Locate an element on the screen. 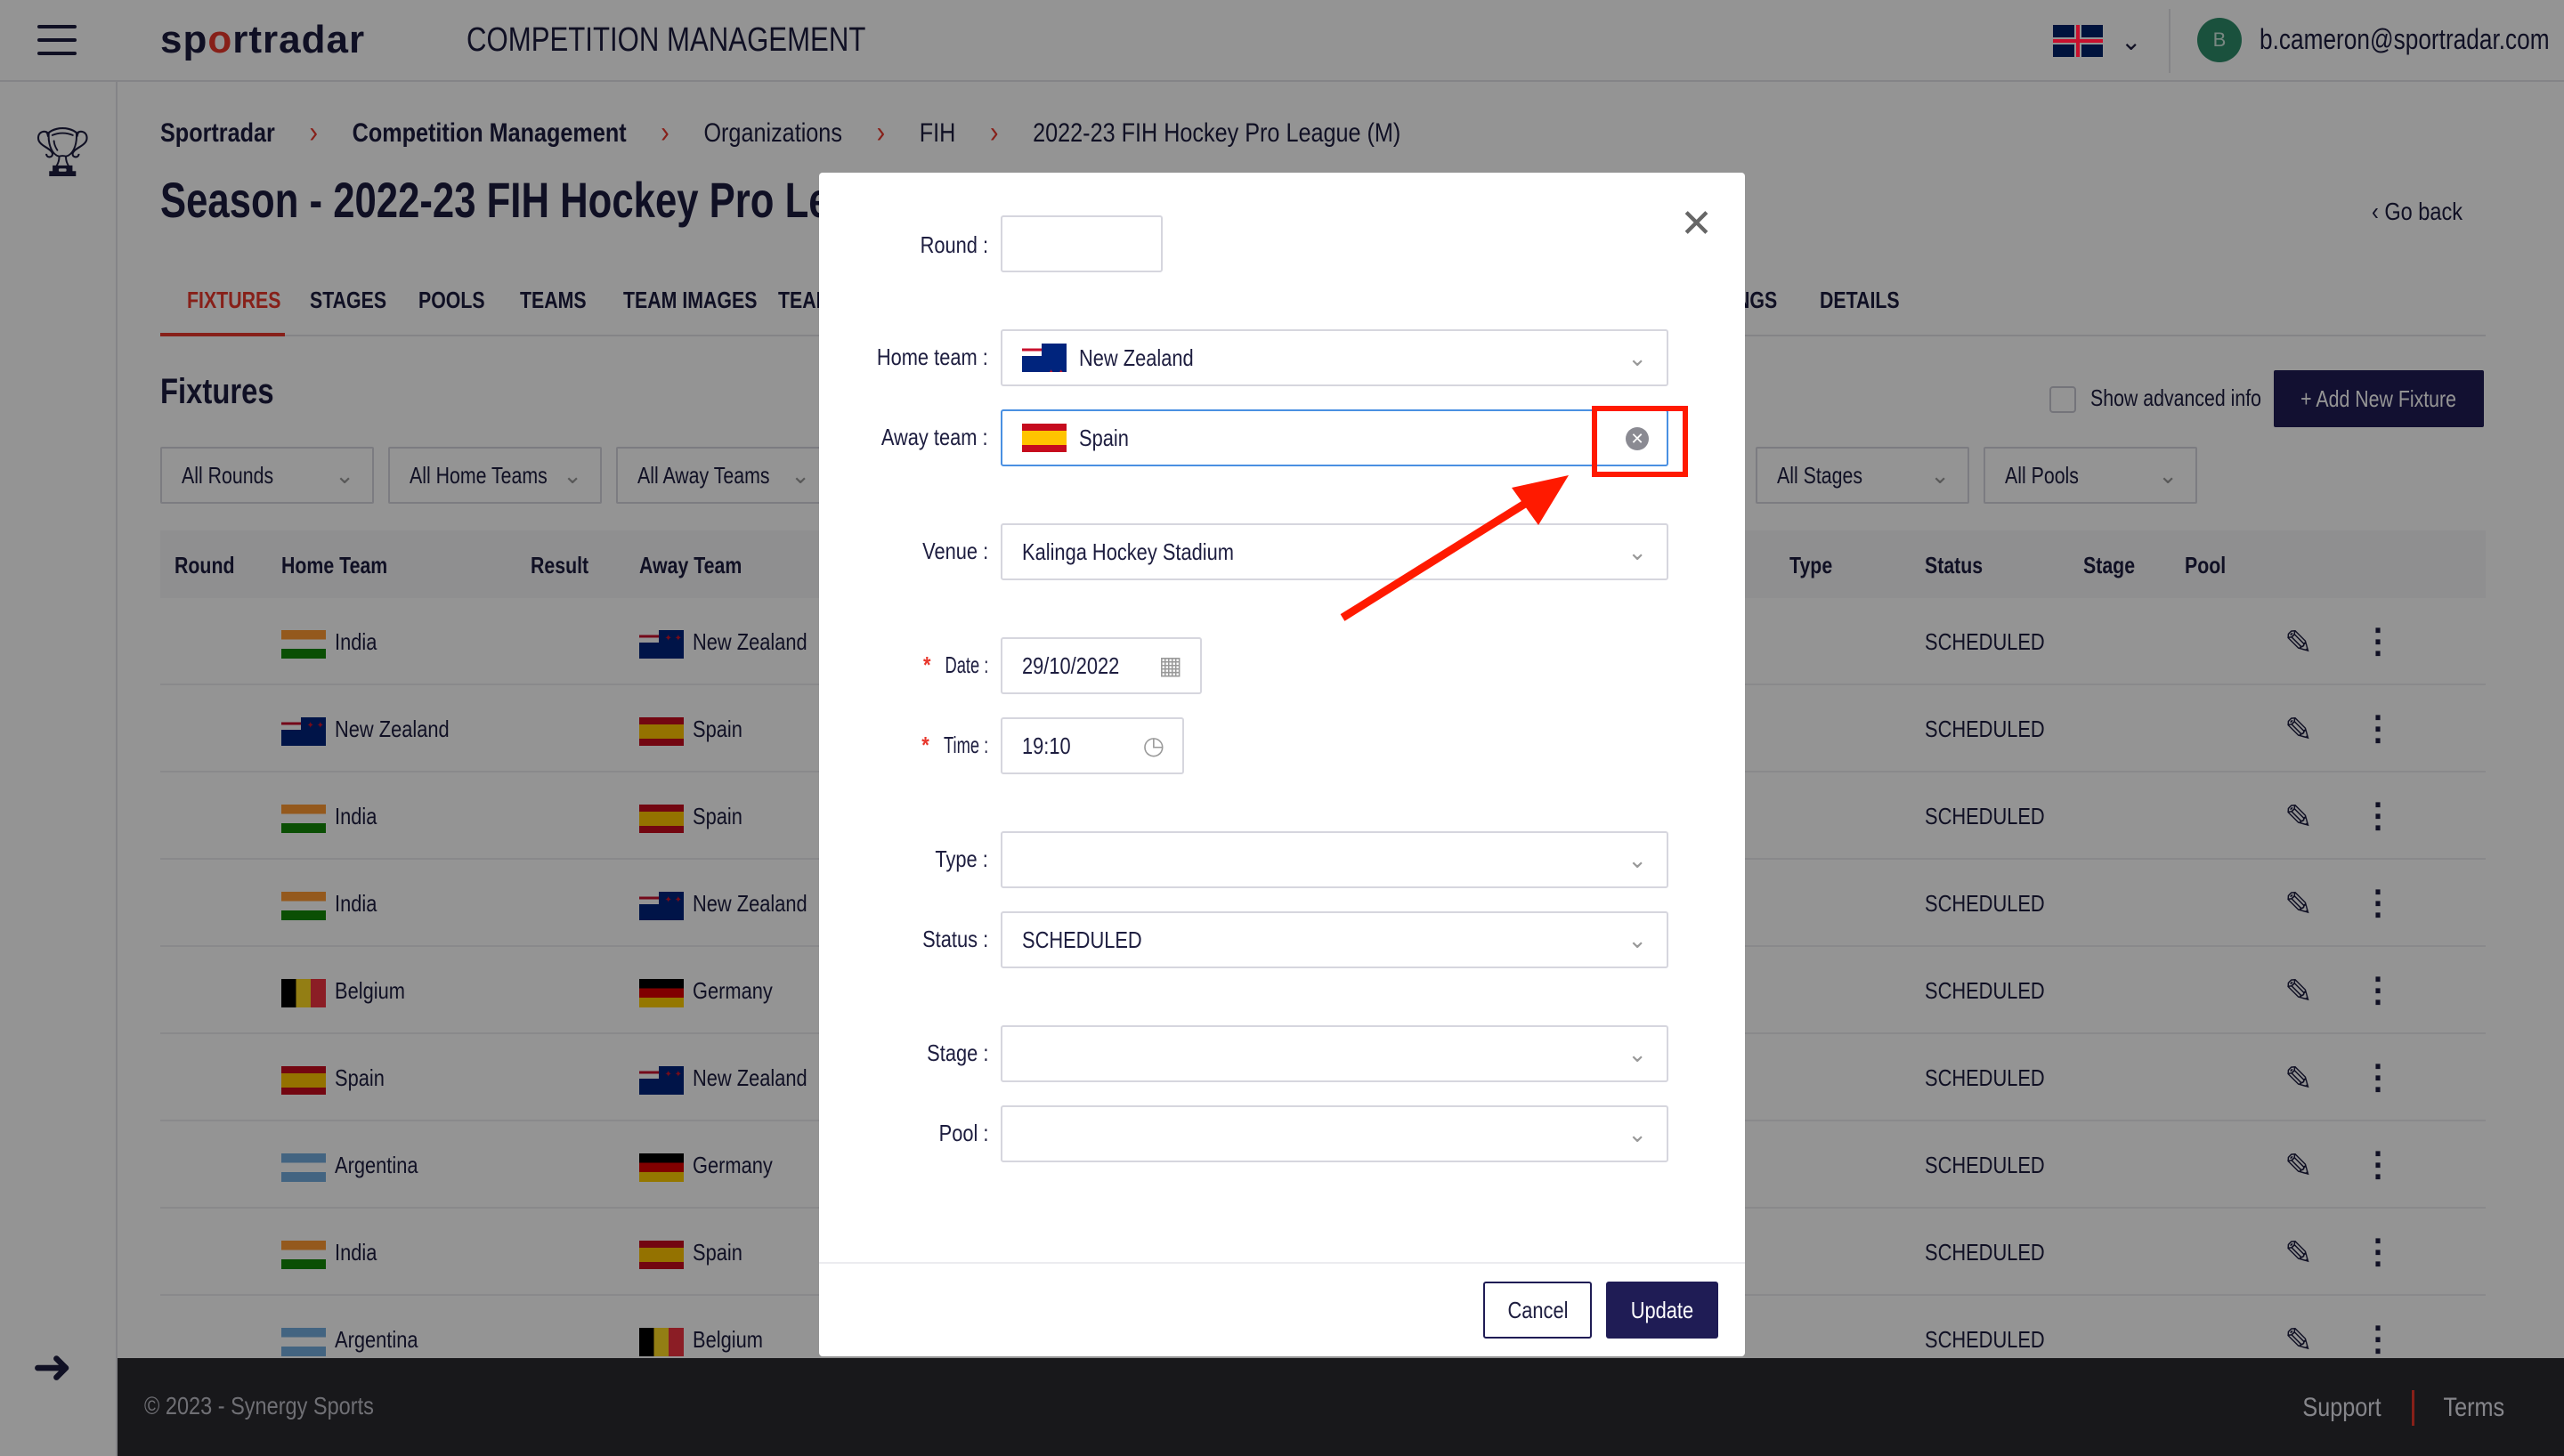 The height and width of the screenshot is (1456, 2564). annotation-arrow is located at coordinates (1454, 548).